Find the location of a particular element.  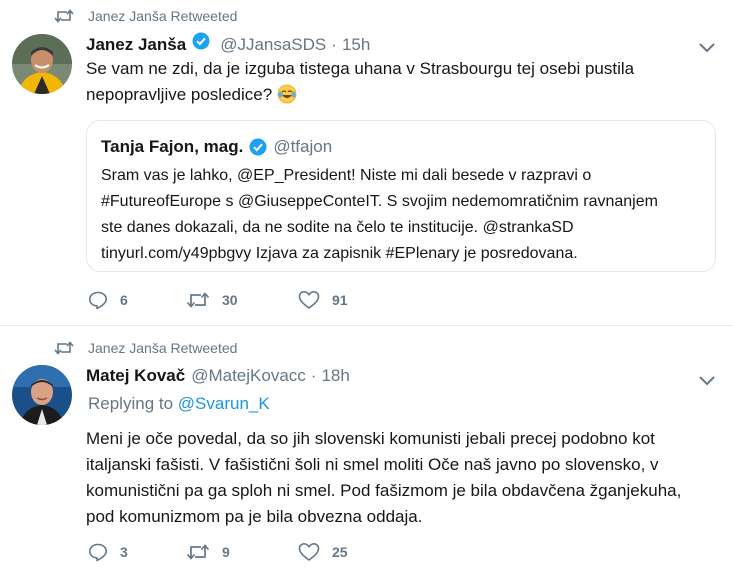

author-name: Janez Janša is located at coordinates (136, 45).